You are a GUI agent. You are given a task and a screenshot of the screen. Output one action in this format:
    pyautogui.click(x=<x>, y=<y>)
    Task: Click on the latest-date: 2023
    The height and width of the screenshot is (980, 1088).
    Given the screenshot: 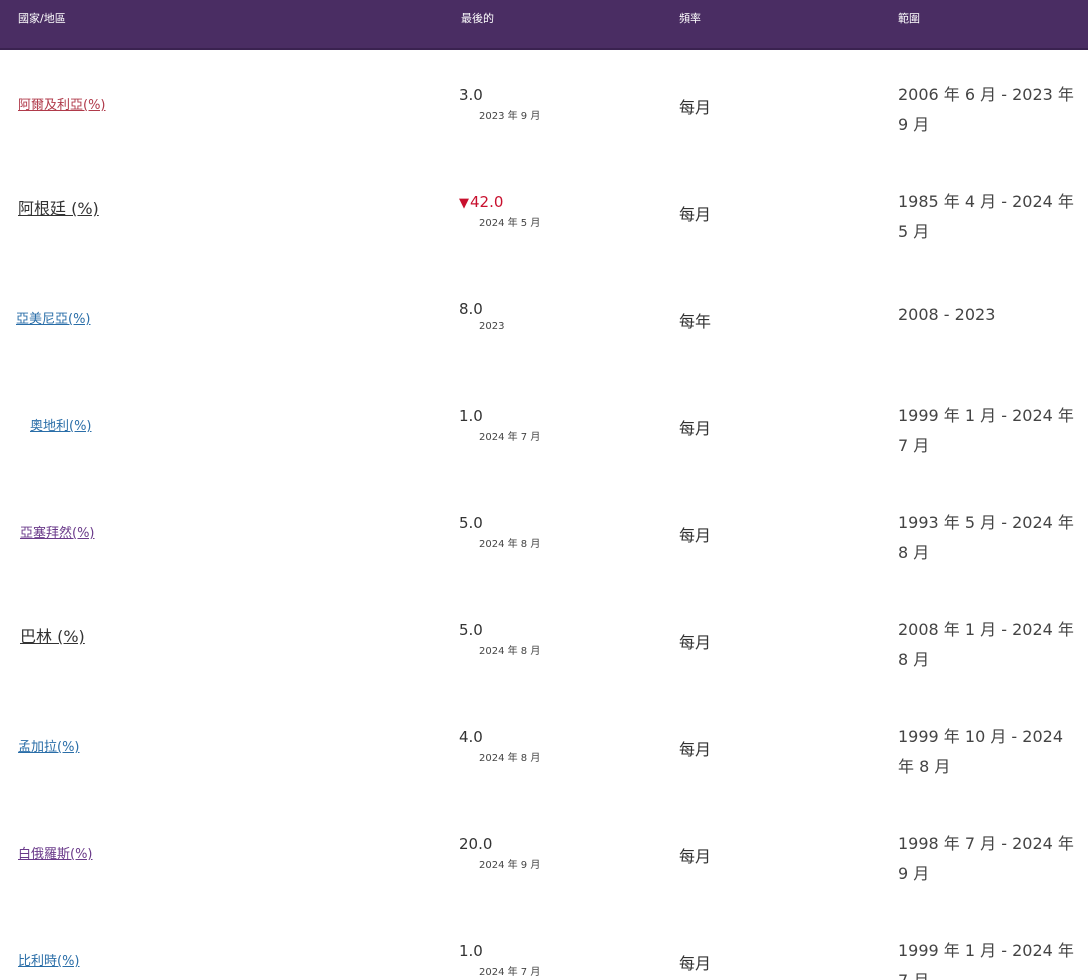 What is the action you would take?
    pyautogui.click(x=492, y=326)
    